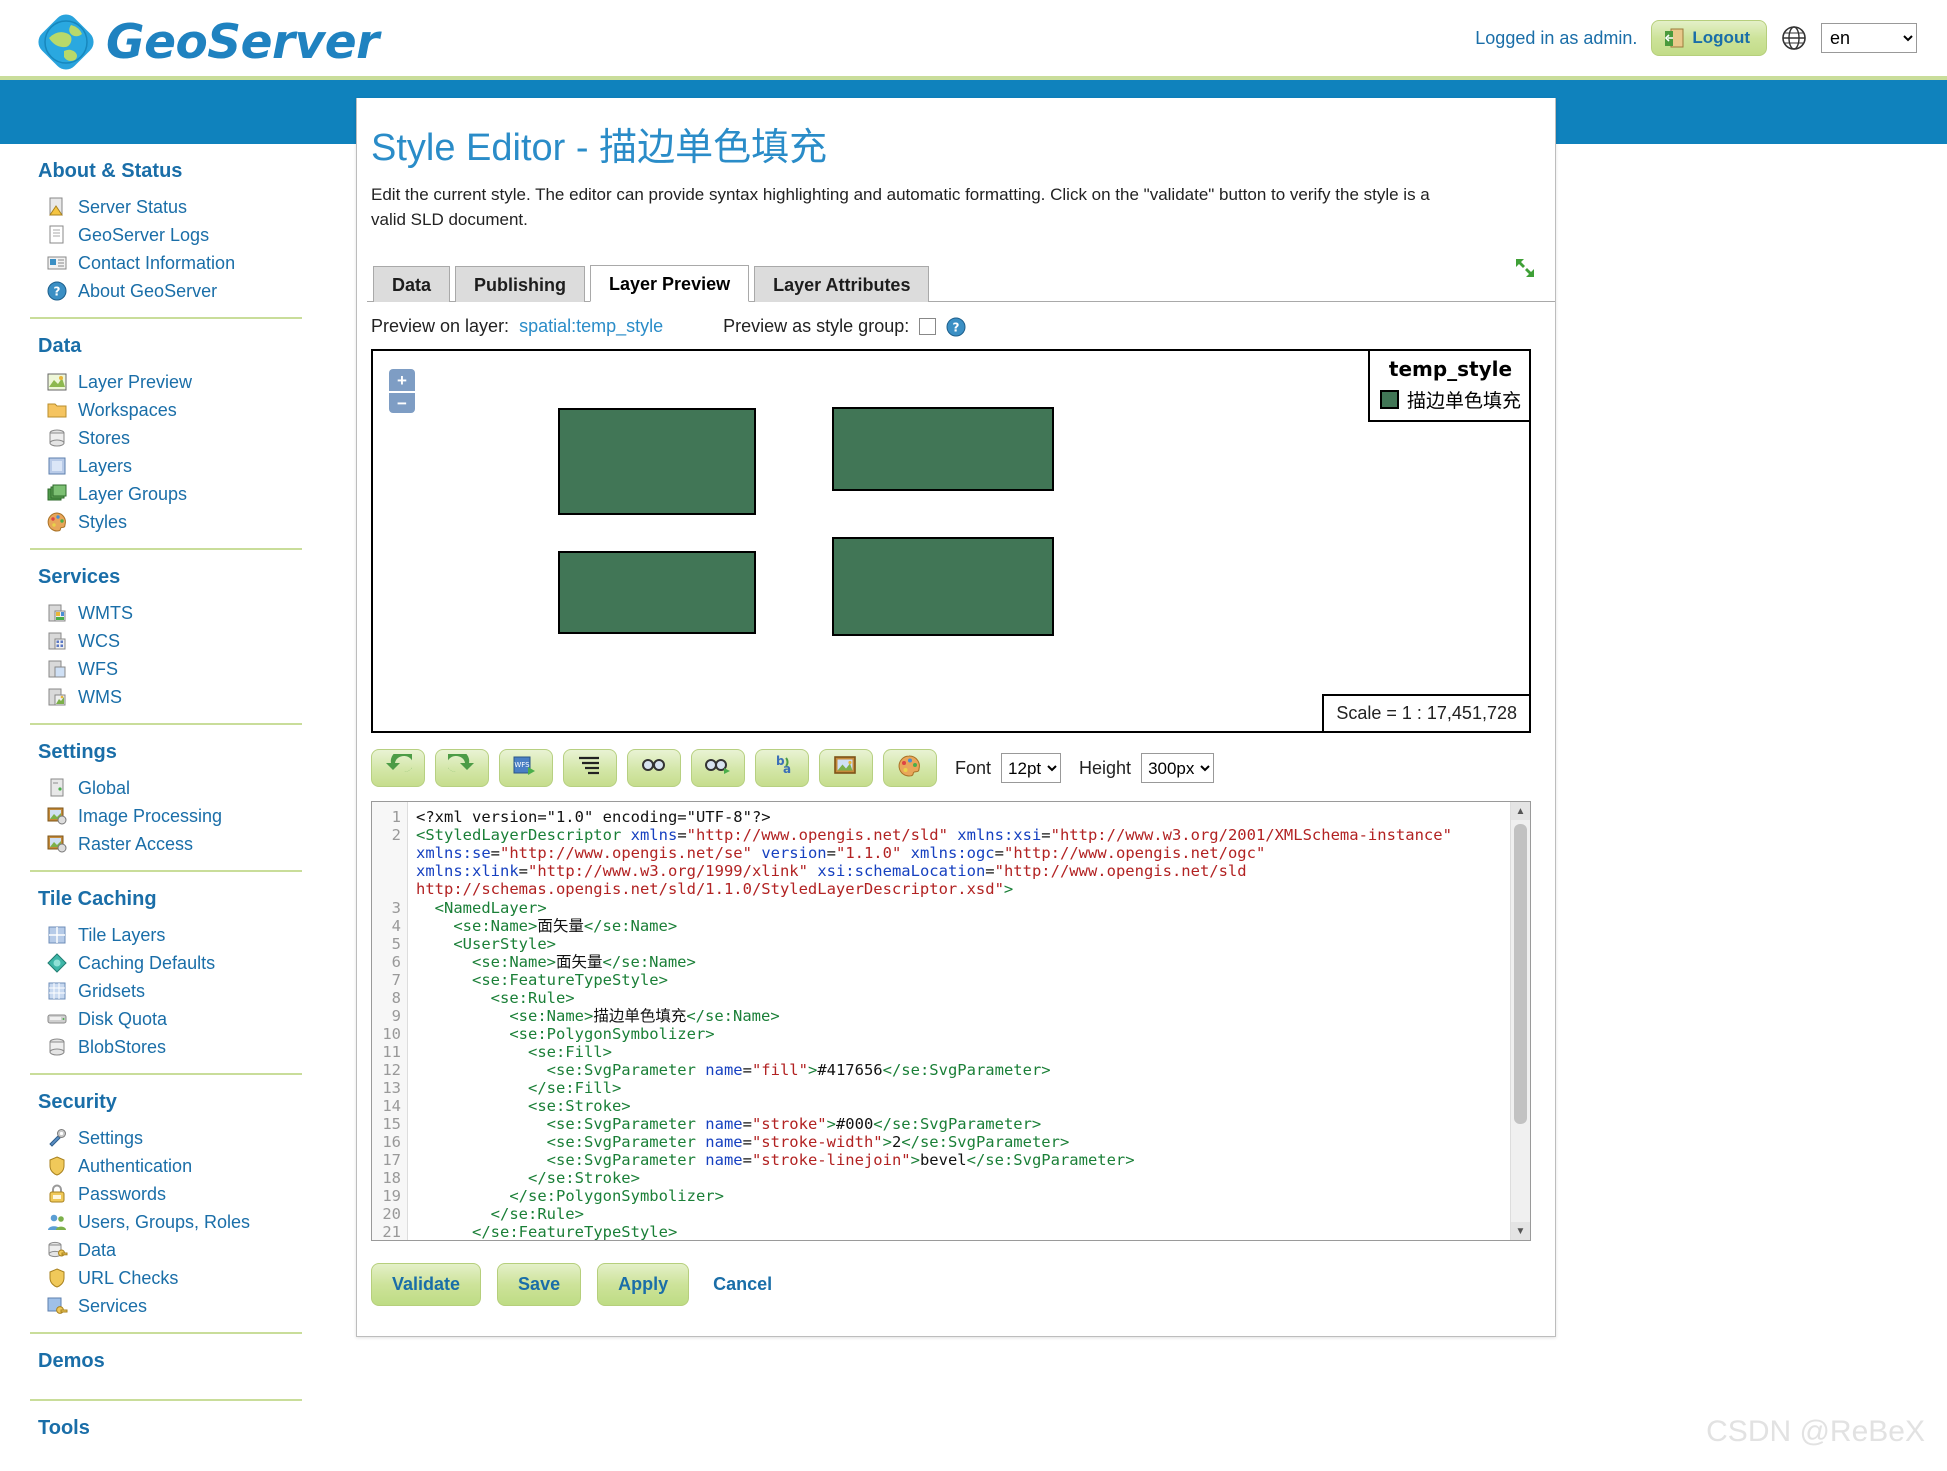  What do you see at coordinates (170, 1194) in the screenshot?
I see `sidebar-item-passwords: Passwords` at bounding box center [170, 1194].